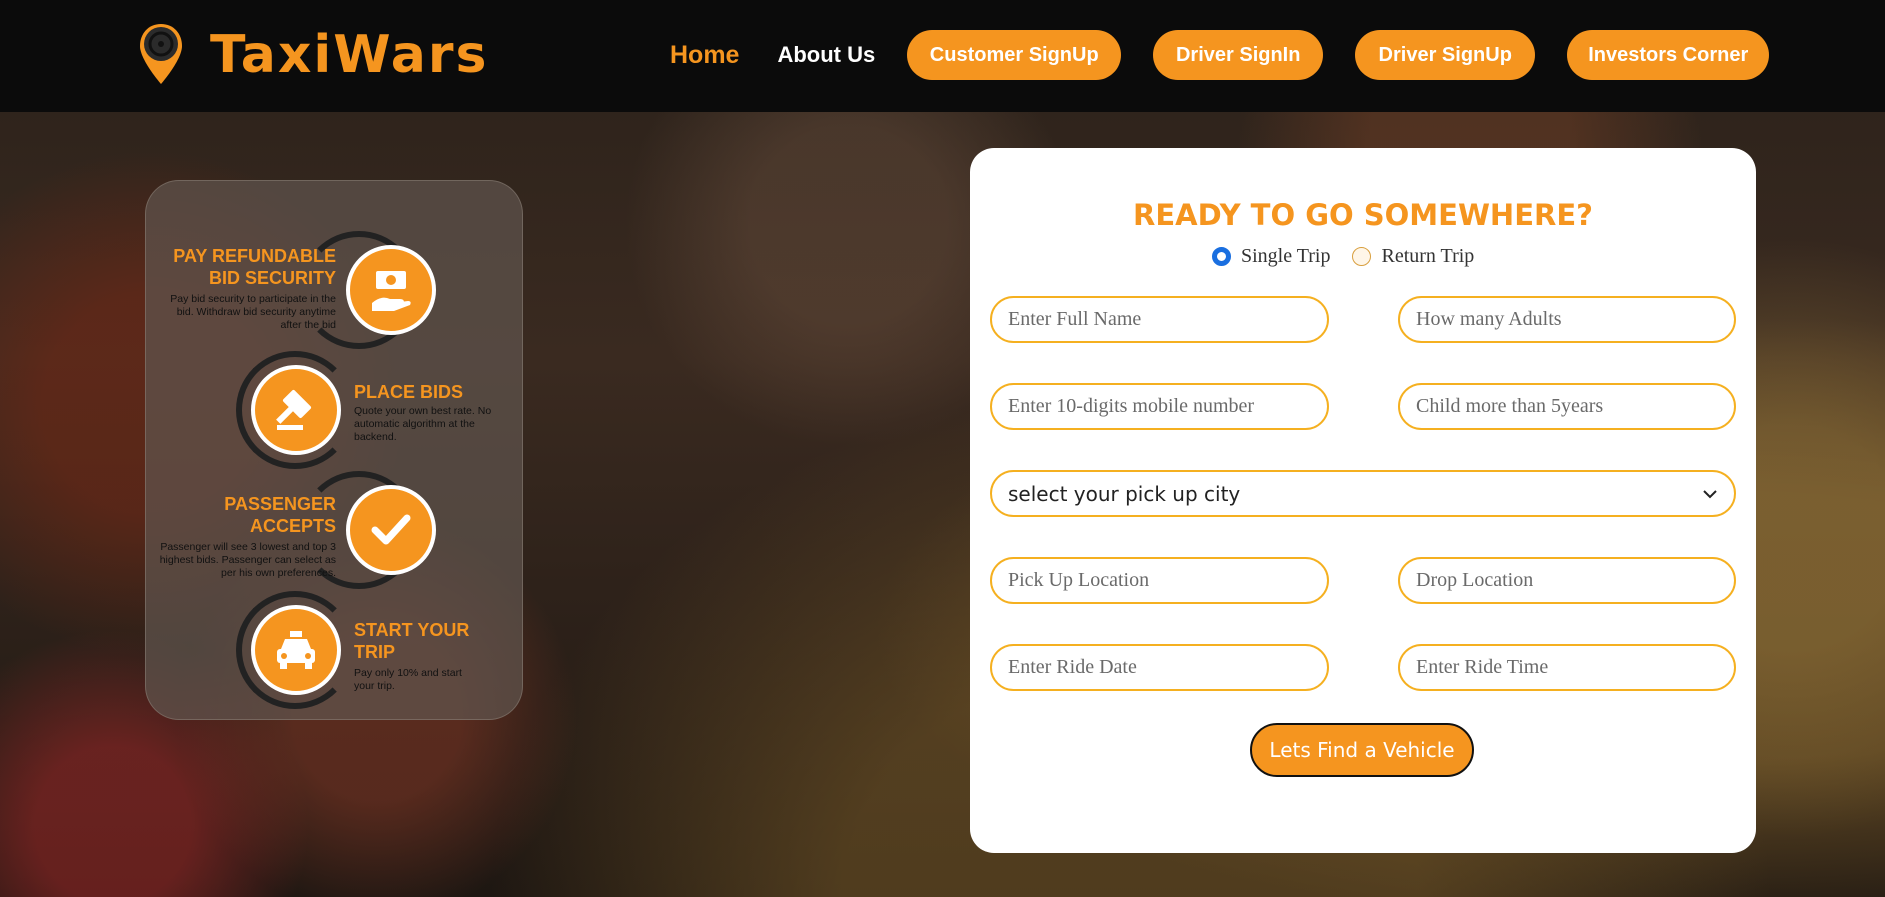  I want to click on driver-signin-button: Driver SignIn, so click(1238, 55).